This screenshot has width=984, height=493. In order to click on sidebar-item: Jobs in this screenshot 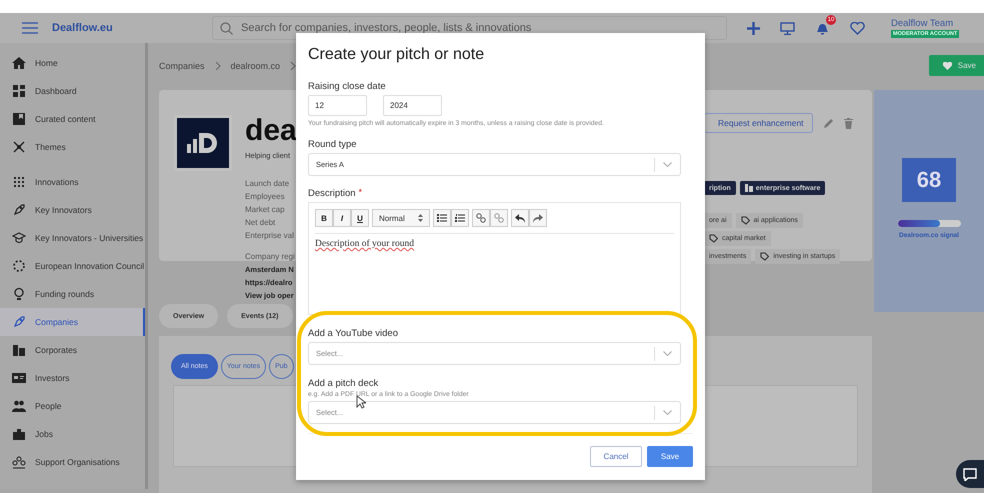, I will do `click(72, 434)`.